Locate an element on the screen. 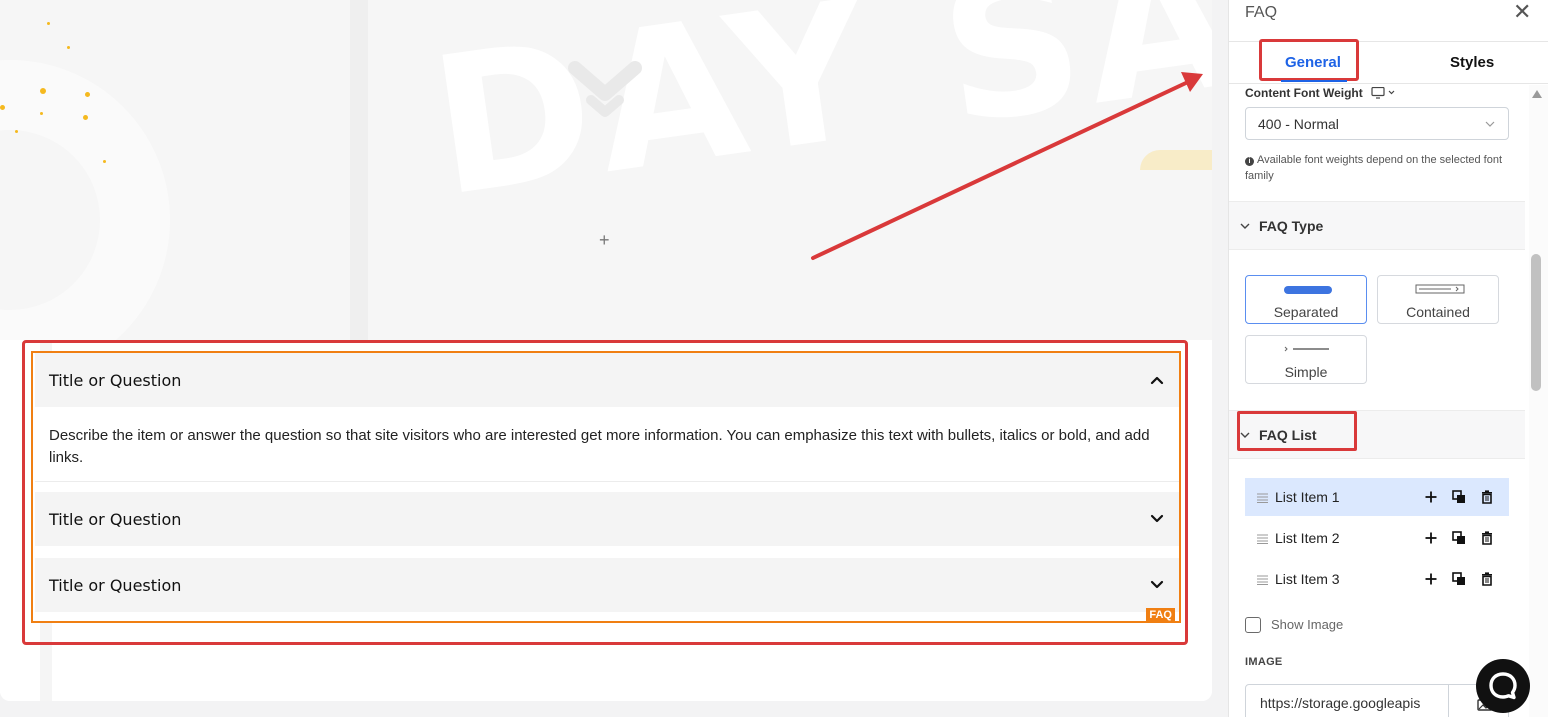 The width and height of the screenshot is (1548, 717). content-font-weight-label: Content Font Weight is located at coordinates (1304, 93).